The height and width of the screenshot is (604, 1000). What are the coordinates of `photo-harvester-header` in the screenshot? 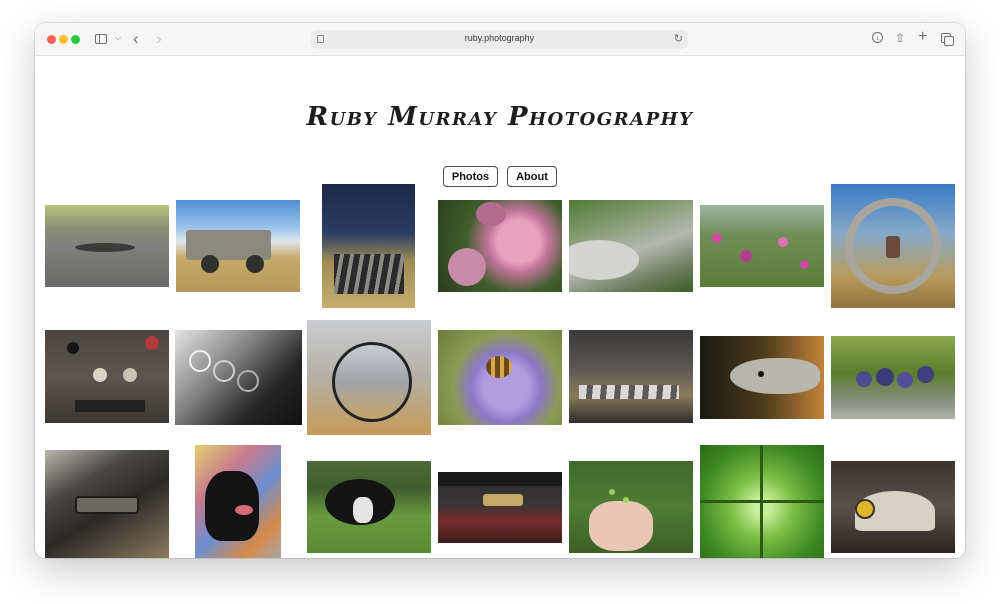 It's located at (368, 246).